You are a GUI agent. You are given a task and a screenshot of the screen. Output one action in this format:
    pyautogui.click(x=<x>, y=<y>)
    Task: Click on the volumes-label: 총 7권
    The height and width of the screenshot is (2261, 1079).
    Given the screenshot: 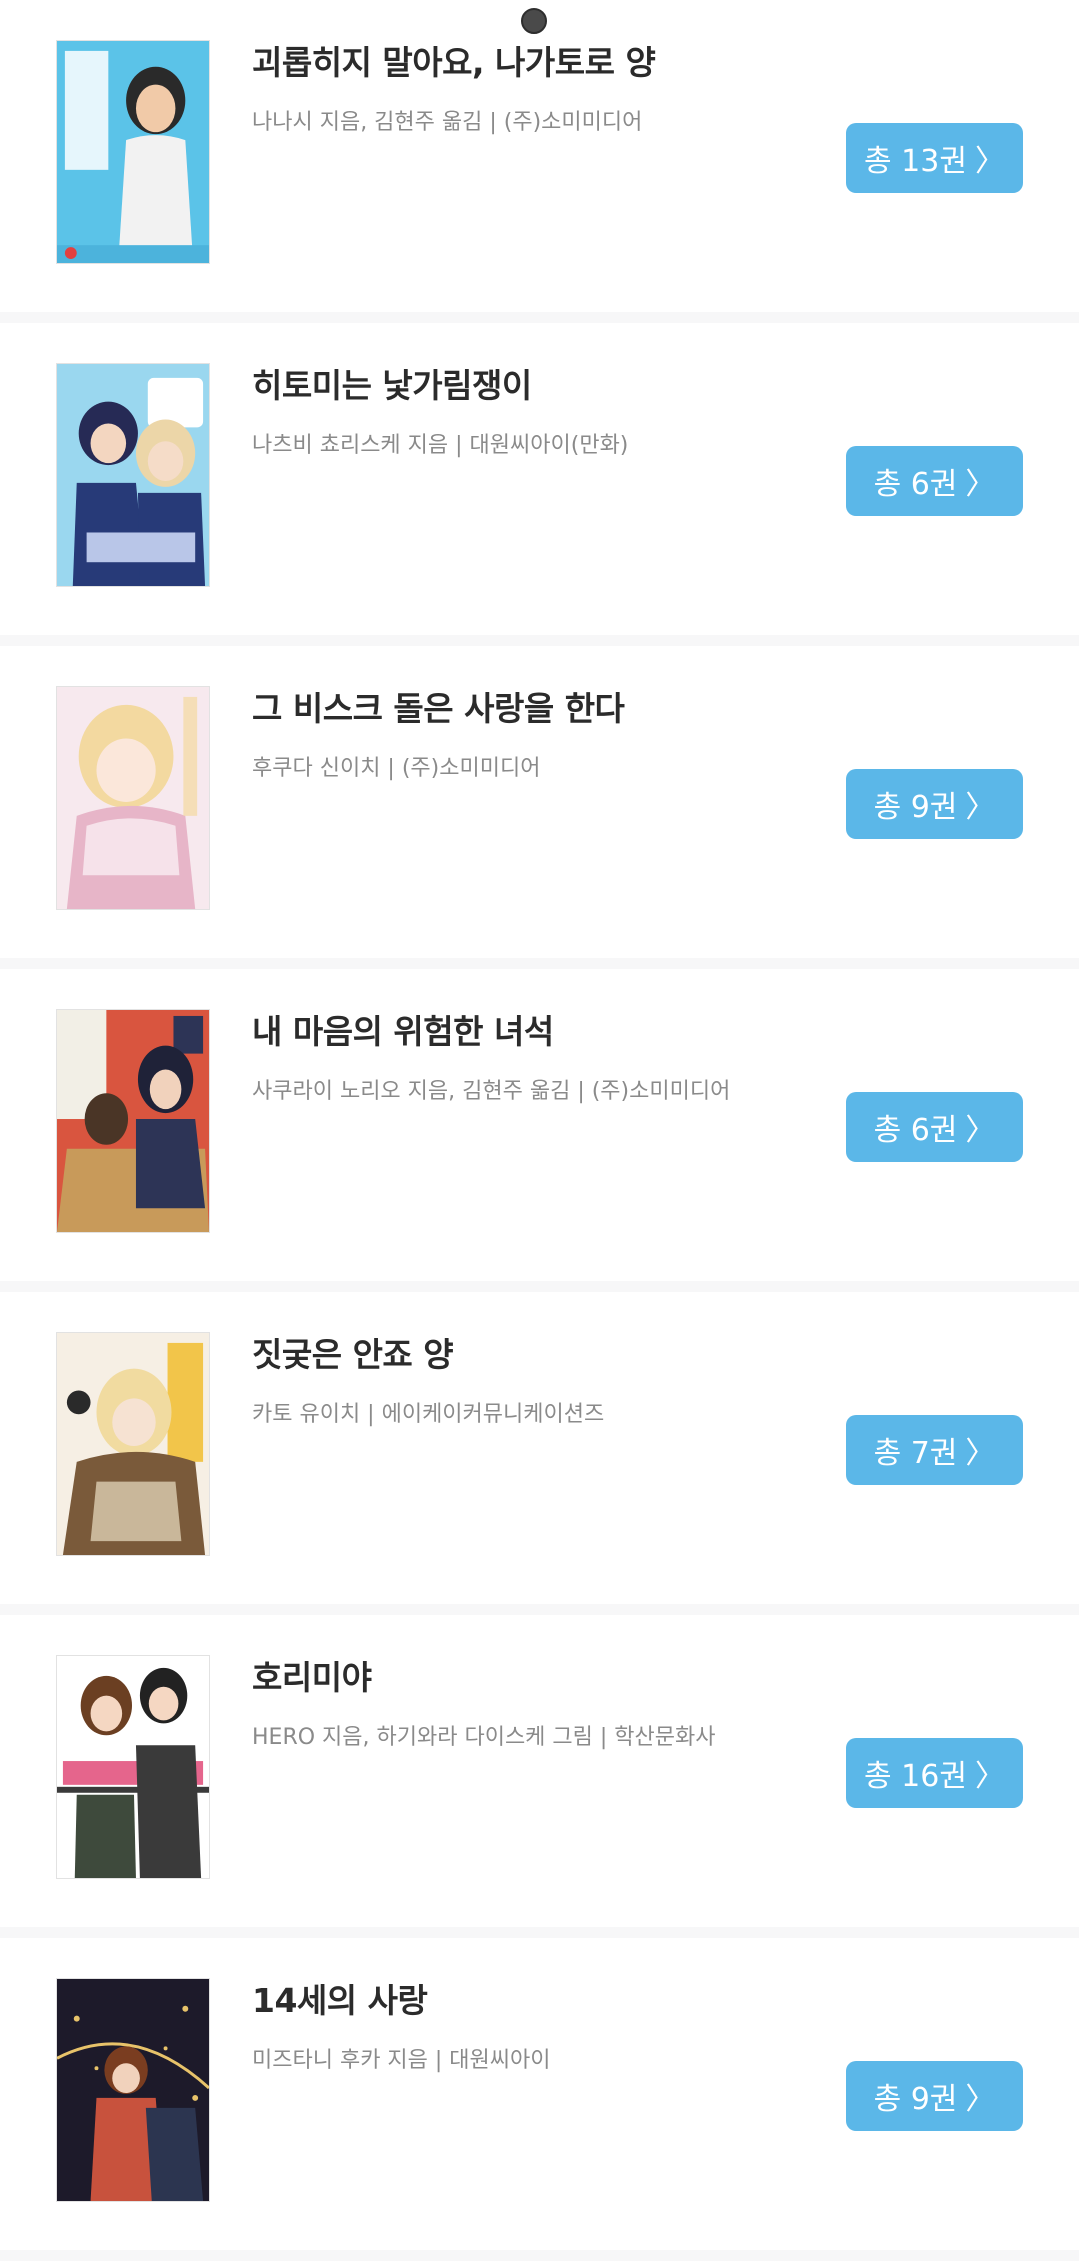 What is the action you would take?
    pyautogui.click(x=915, y=1453)
    